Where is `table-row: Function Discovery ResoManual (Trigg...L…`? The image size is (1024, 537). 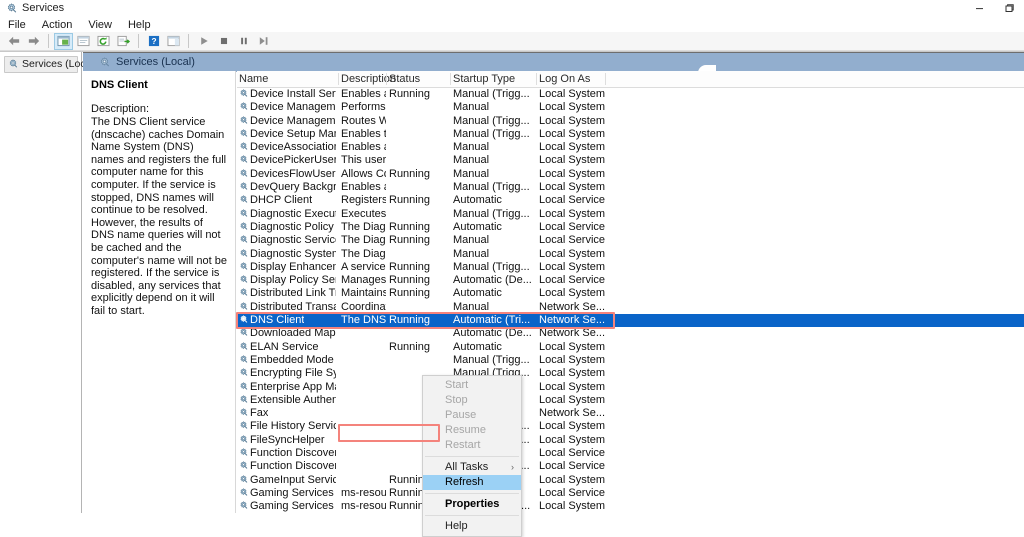 table-row: Function Discovery ResoManual (Trigg...L… is located at coordinates (630, 466).